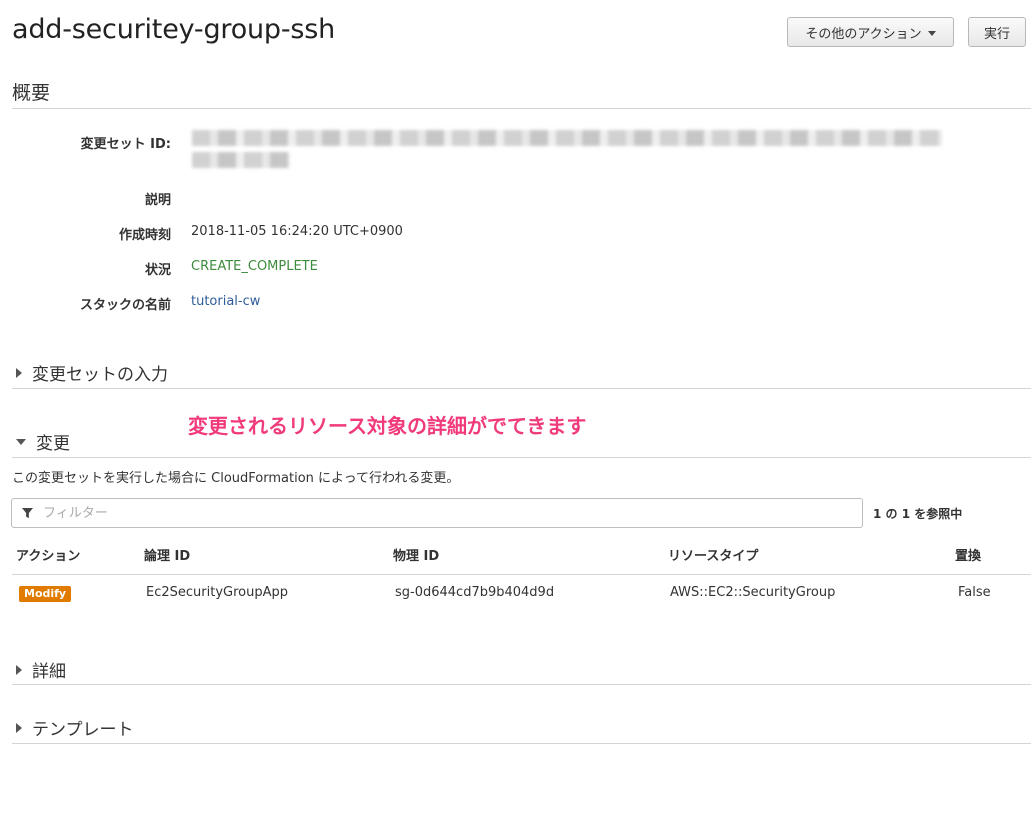  What do you see at coordinates (48, 554) in the screenshot?
I see `column-header-action: アクション` at bounding box center [48, 554].